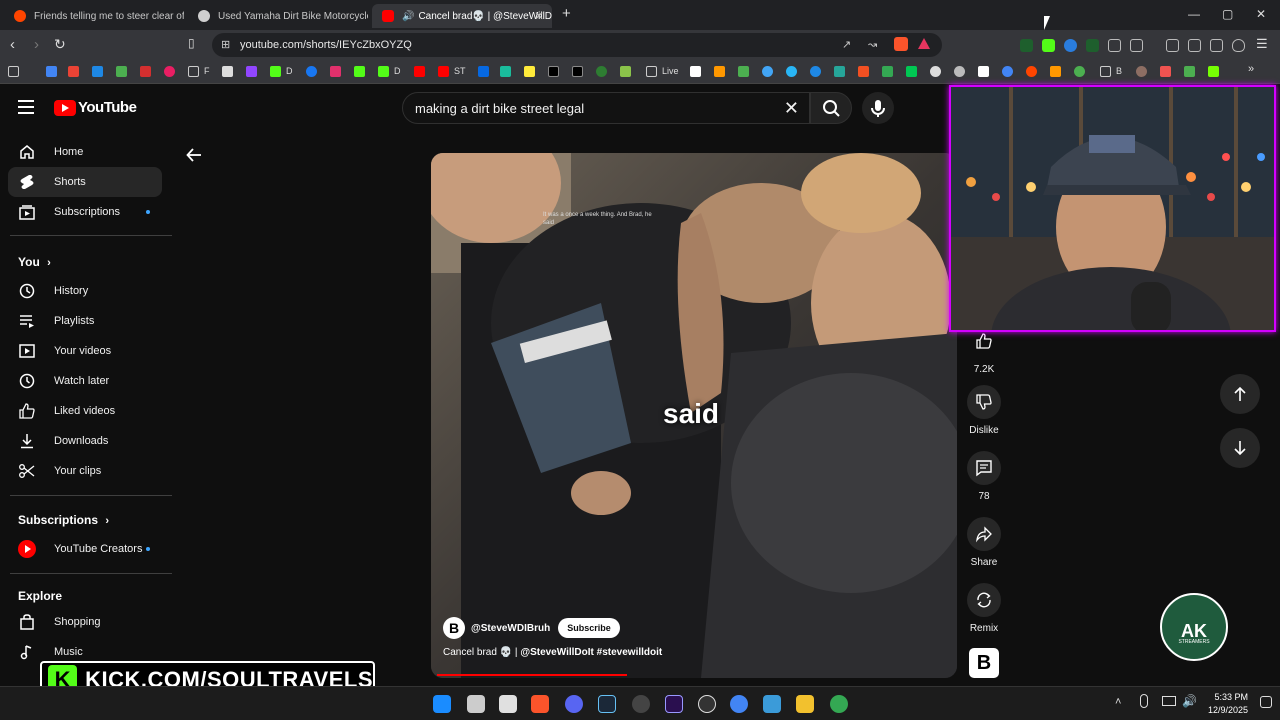  What do you see at coordinates (26, 107) in the screenshot?
I see `guide-menu-icon` at bounding box center [26, 107].